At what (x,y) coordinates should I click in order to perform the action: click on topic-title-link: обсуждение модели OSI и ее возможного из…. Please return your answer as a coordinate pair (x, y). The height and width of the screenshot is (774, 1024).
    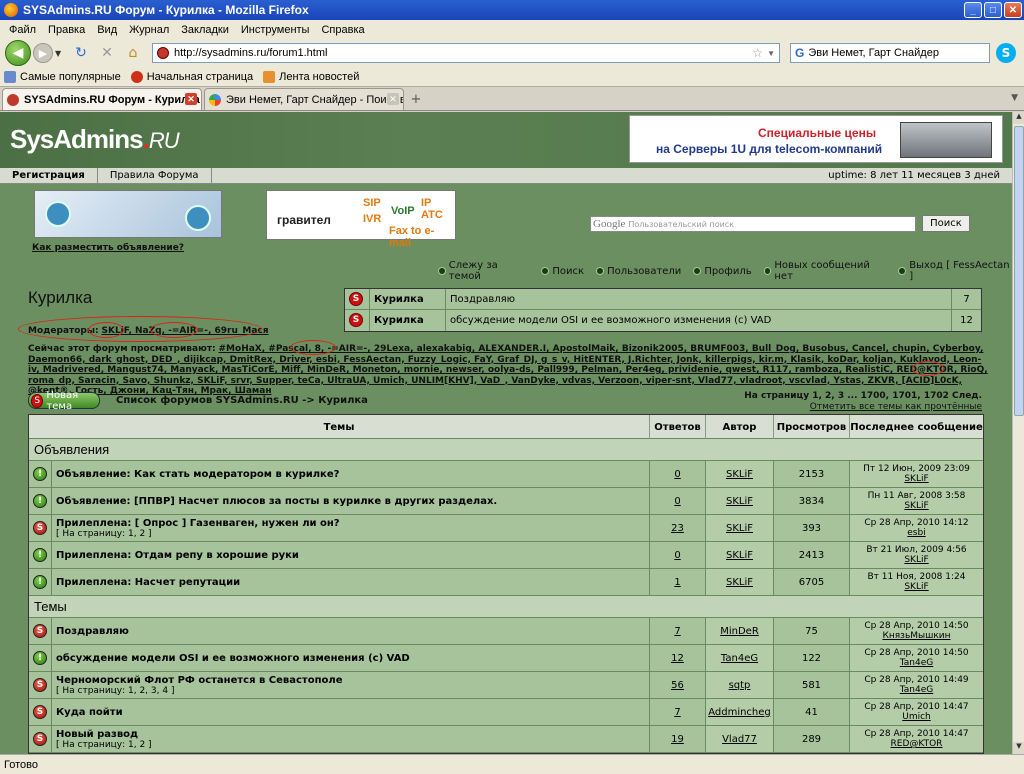
    Looking at the image, I should click on (233, 658).